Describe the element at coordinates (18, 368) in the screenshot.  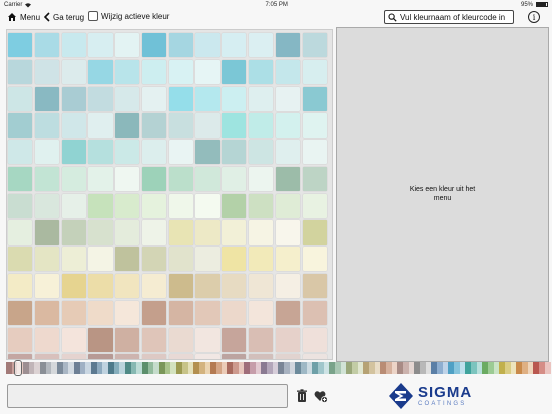
I see `strip-slider-handle` at that location.